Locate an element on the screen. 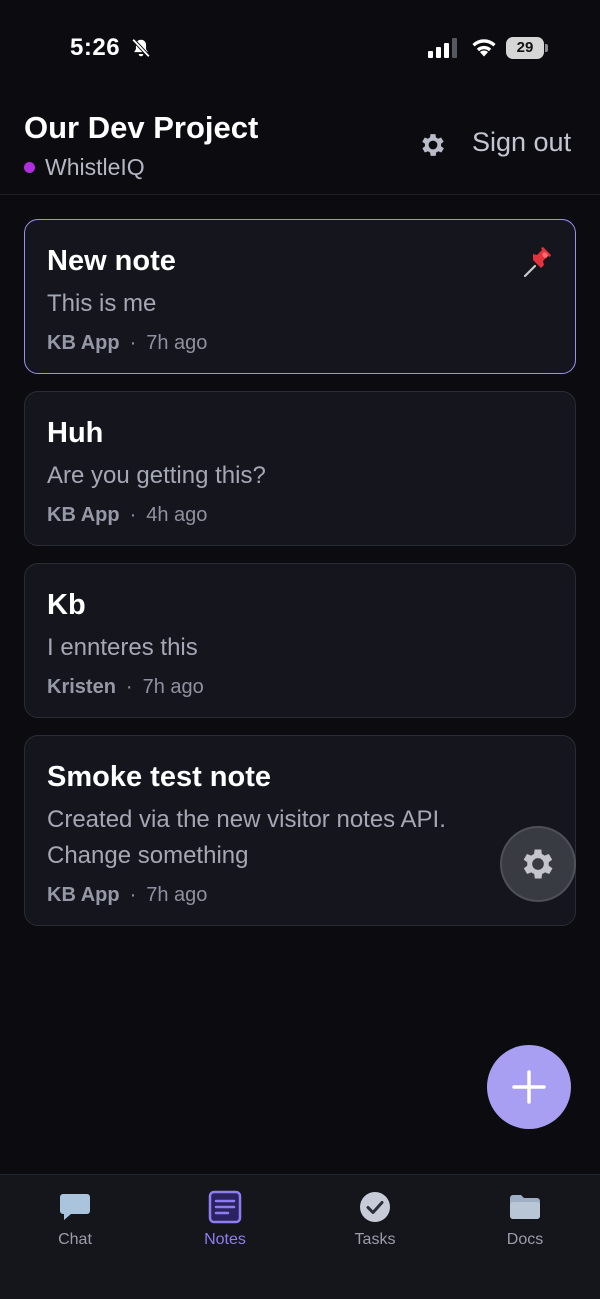 This screenshot has width=600, height=1299. note-card: Kb I ennteres this Kristen · 7h ago is located at coordinates (300, 640).